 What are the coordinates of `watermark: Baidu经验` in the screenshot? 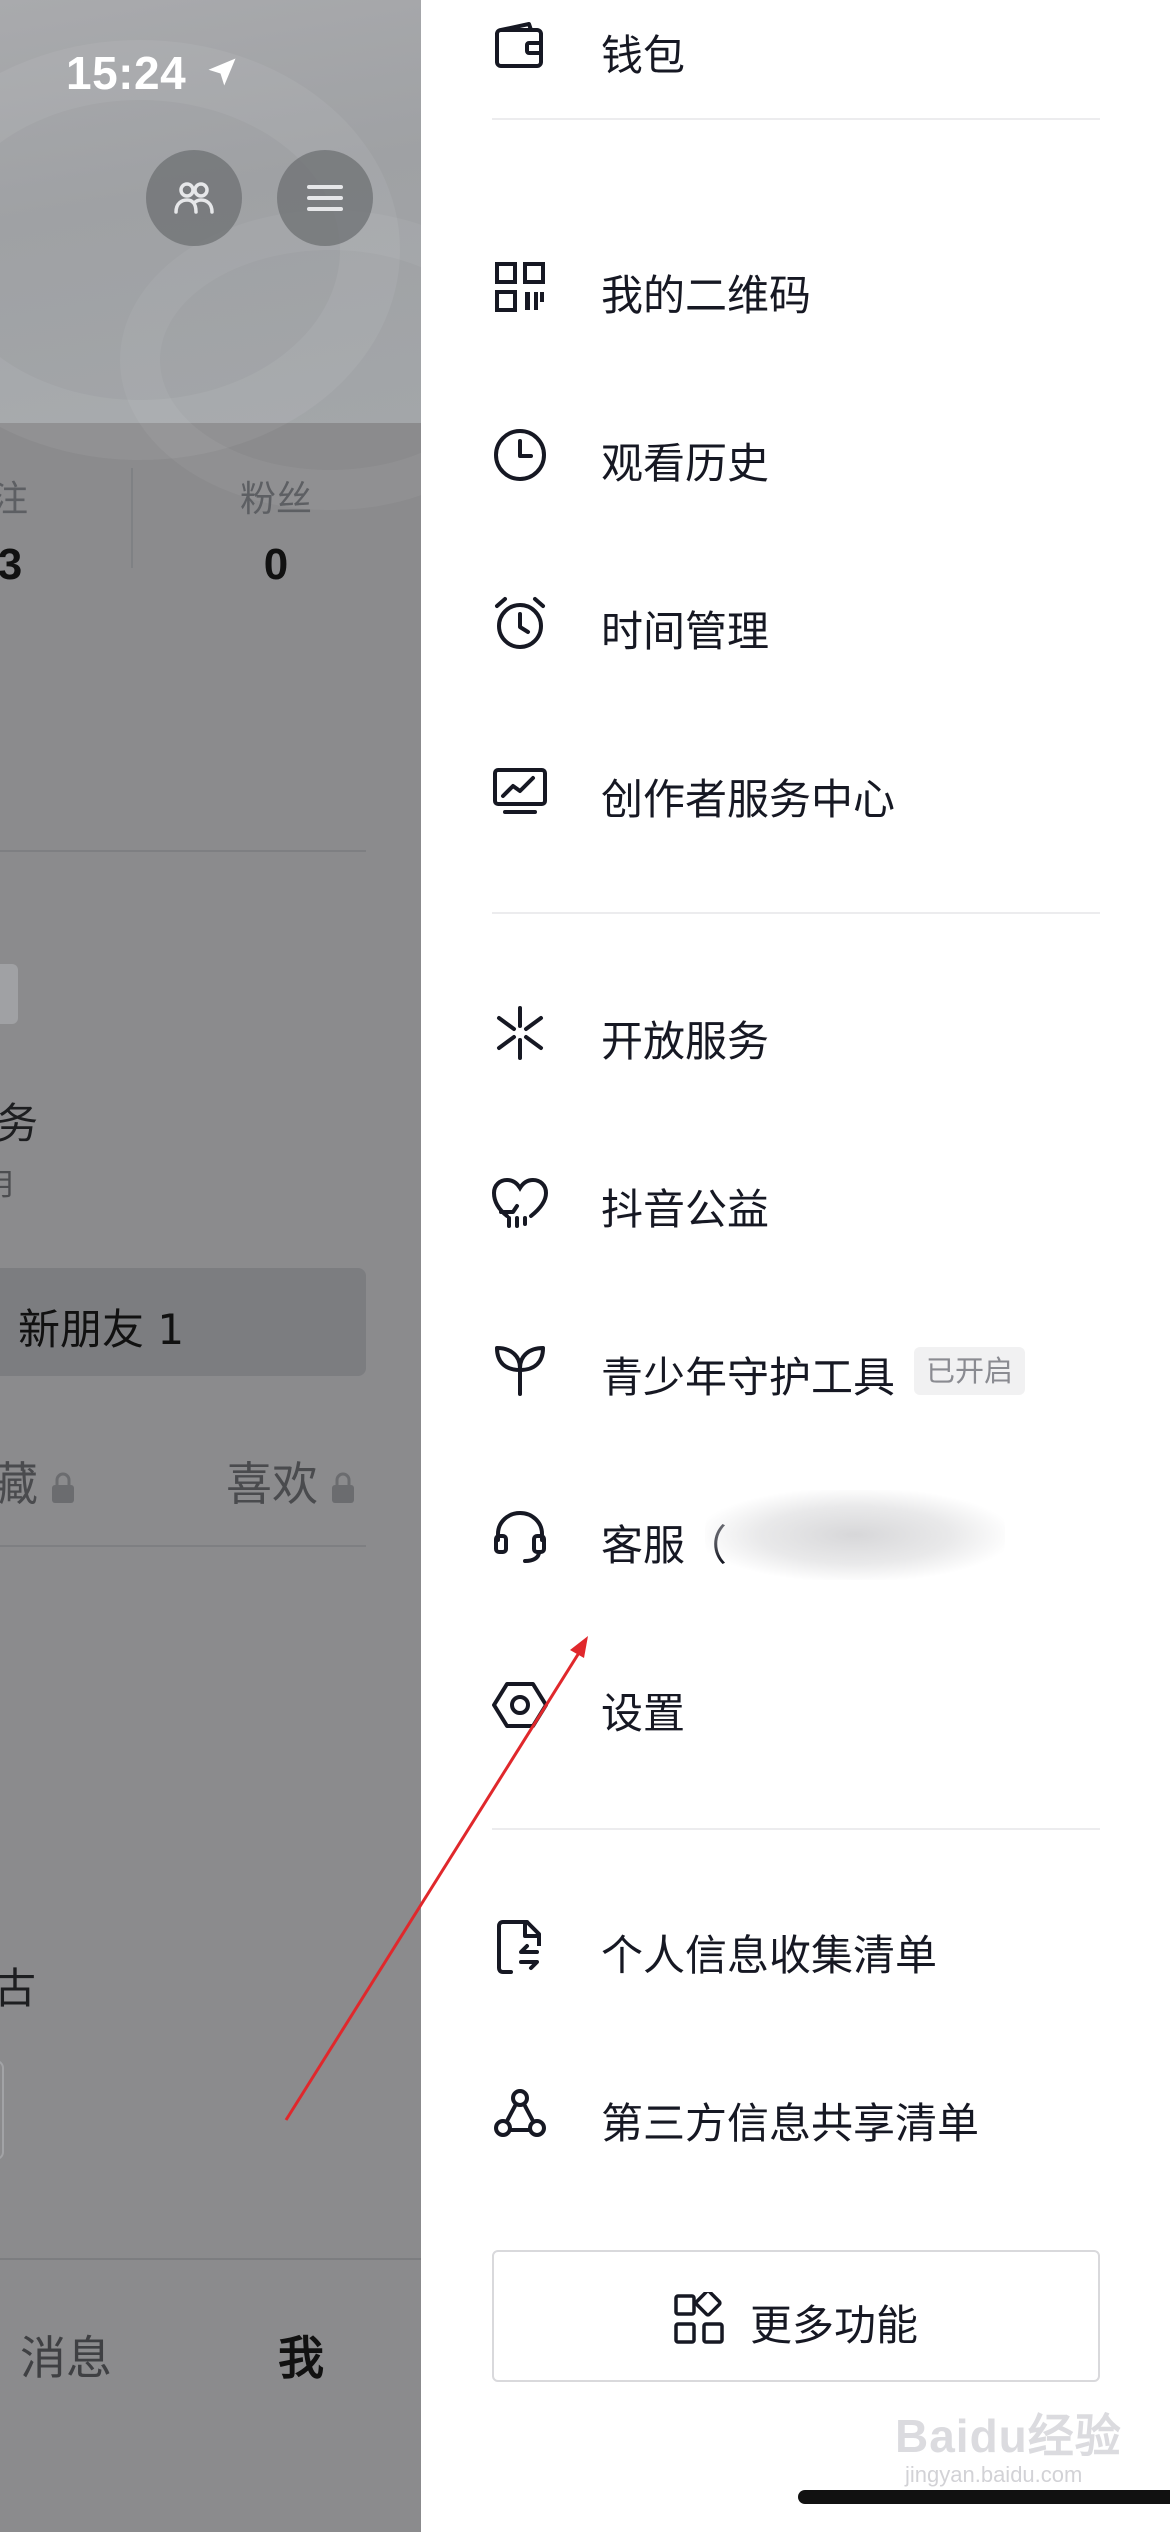 It's located at (1008, 2436).